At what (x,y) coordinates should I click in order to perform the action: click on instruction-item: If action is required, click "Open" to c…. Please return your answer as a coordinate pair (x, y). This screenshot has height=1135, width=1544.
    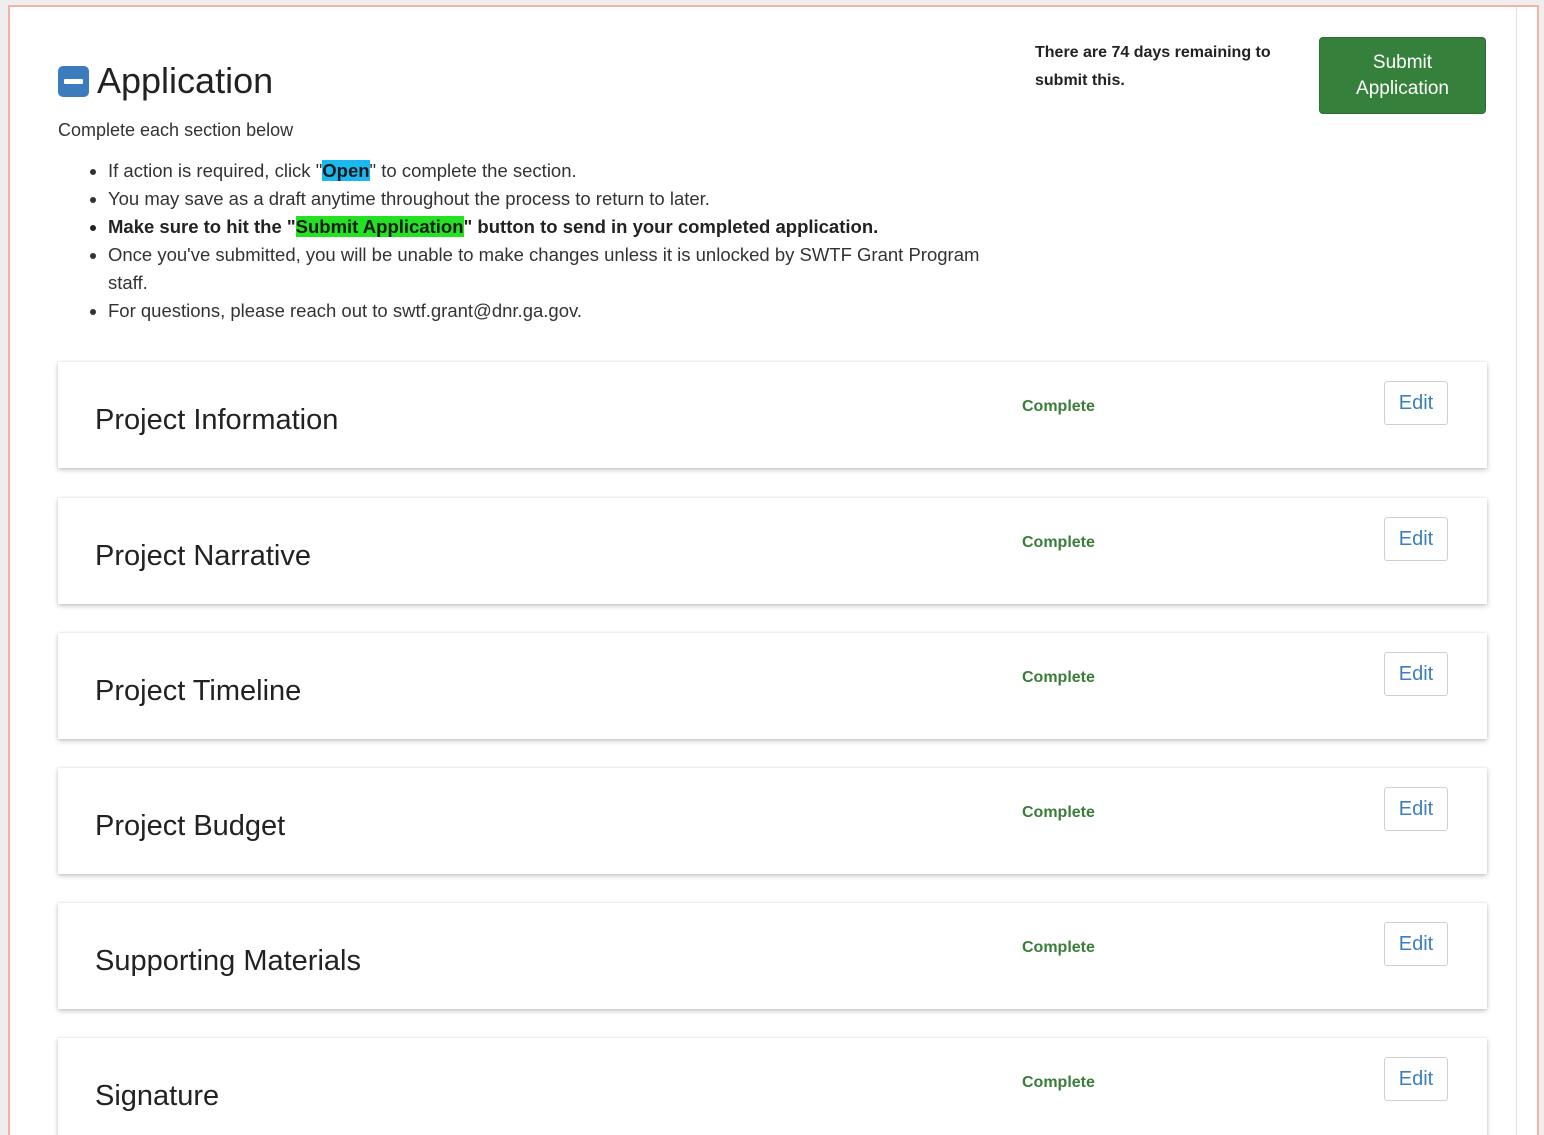
    Looking at the image, I should click on (548, 171).